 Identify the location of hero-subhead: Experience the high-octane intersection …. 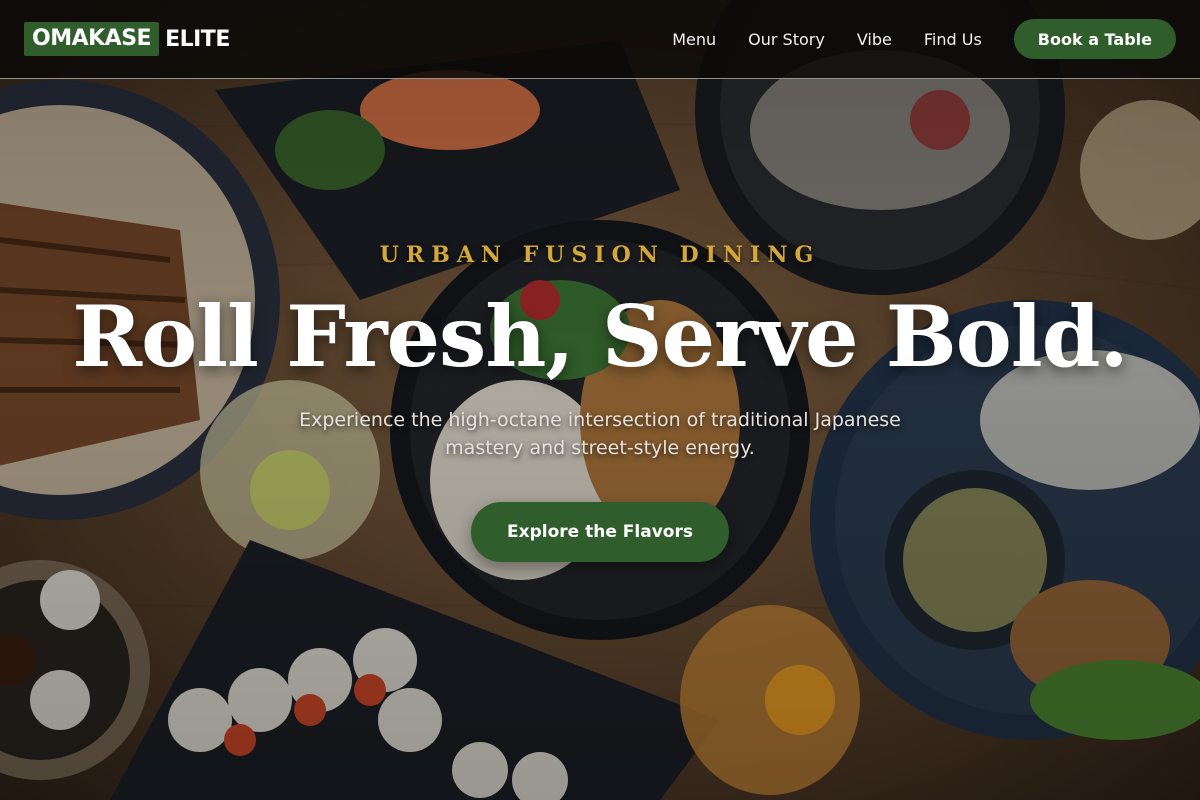
(600, 434).